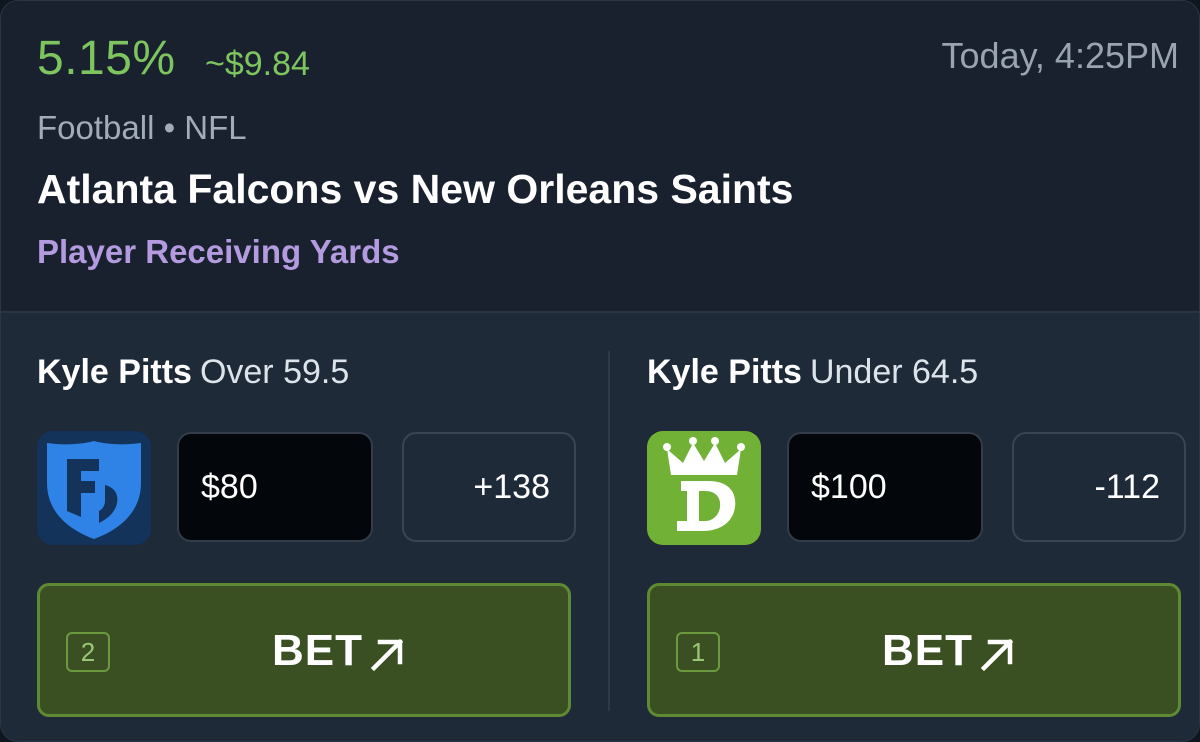 The width and height of the screenshot is (1200, 742). I want to click on odds-field: +138, so click(489, 487).